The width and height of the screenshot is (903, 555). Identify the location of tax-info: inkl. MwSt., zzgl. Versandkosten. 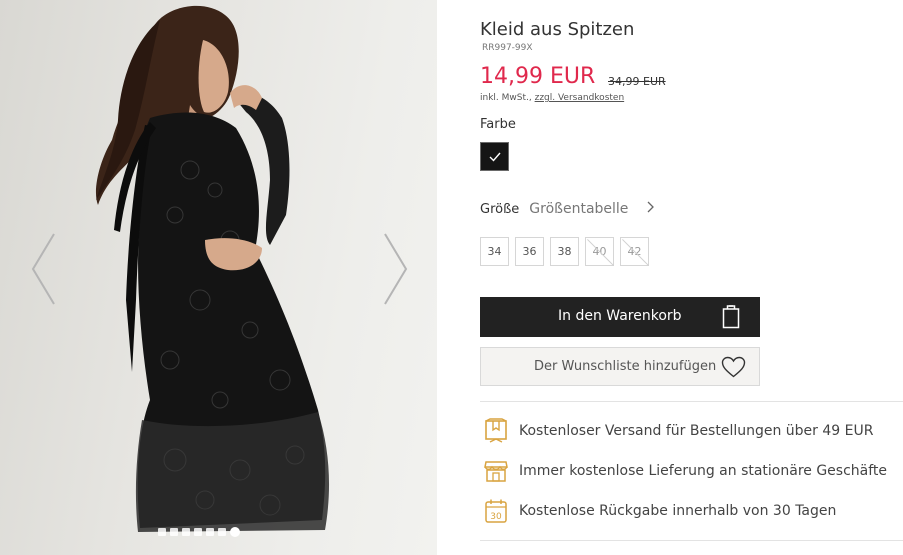
(552, 98).